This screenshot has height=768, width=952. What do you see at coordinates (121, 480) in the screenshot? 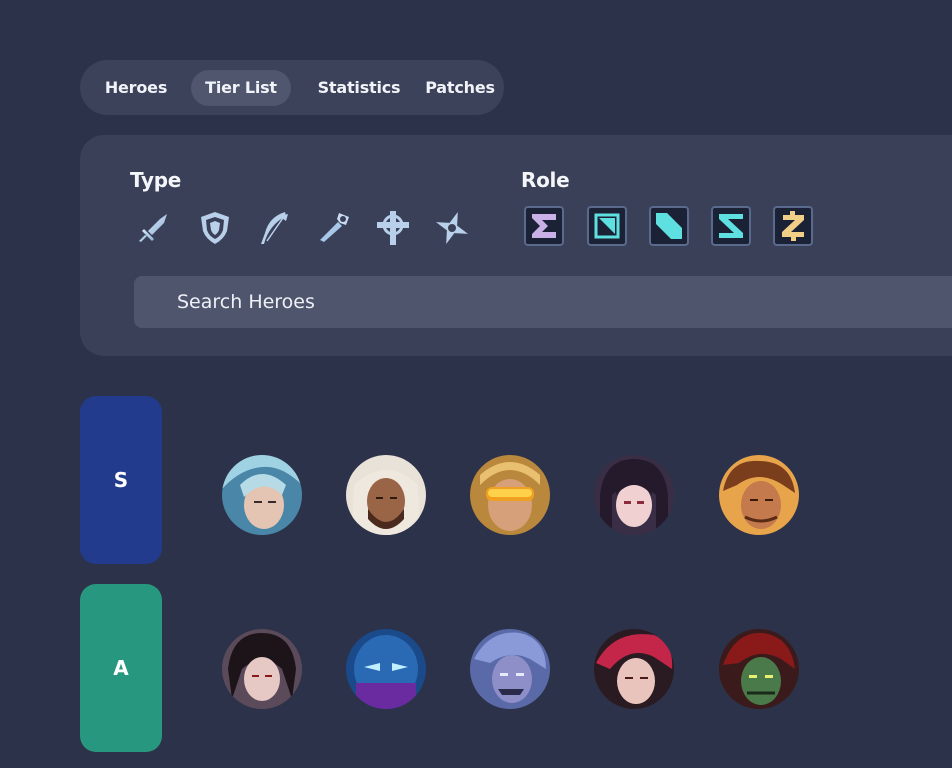
I see `tier-label-s: S` at bounding box center [121, 480].